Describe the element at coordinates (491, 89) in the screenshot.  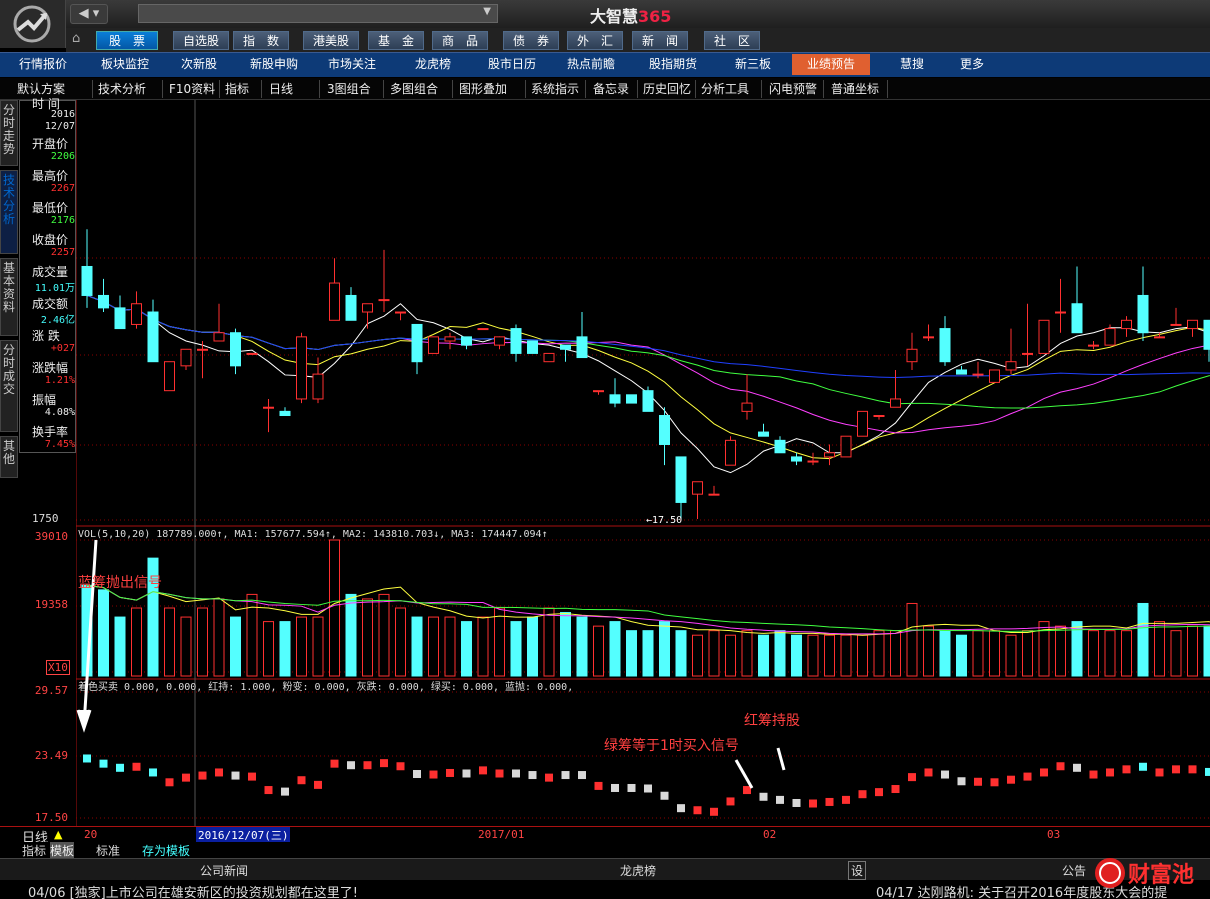
I see `toolbar-item-7: 图形叠加` at that location.